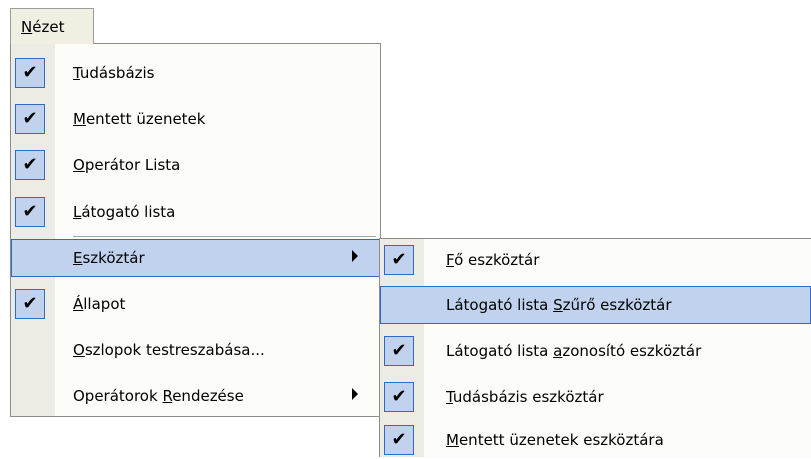 The height and width of the screenshot is (459, 811). Describe the element at coordinates (493, 260) in the screenshot. I see `menu-item-label: Fő eszköztár` at that location.